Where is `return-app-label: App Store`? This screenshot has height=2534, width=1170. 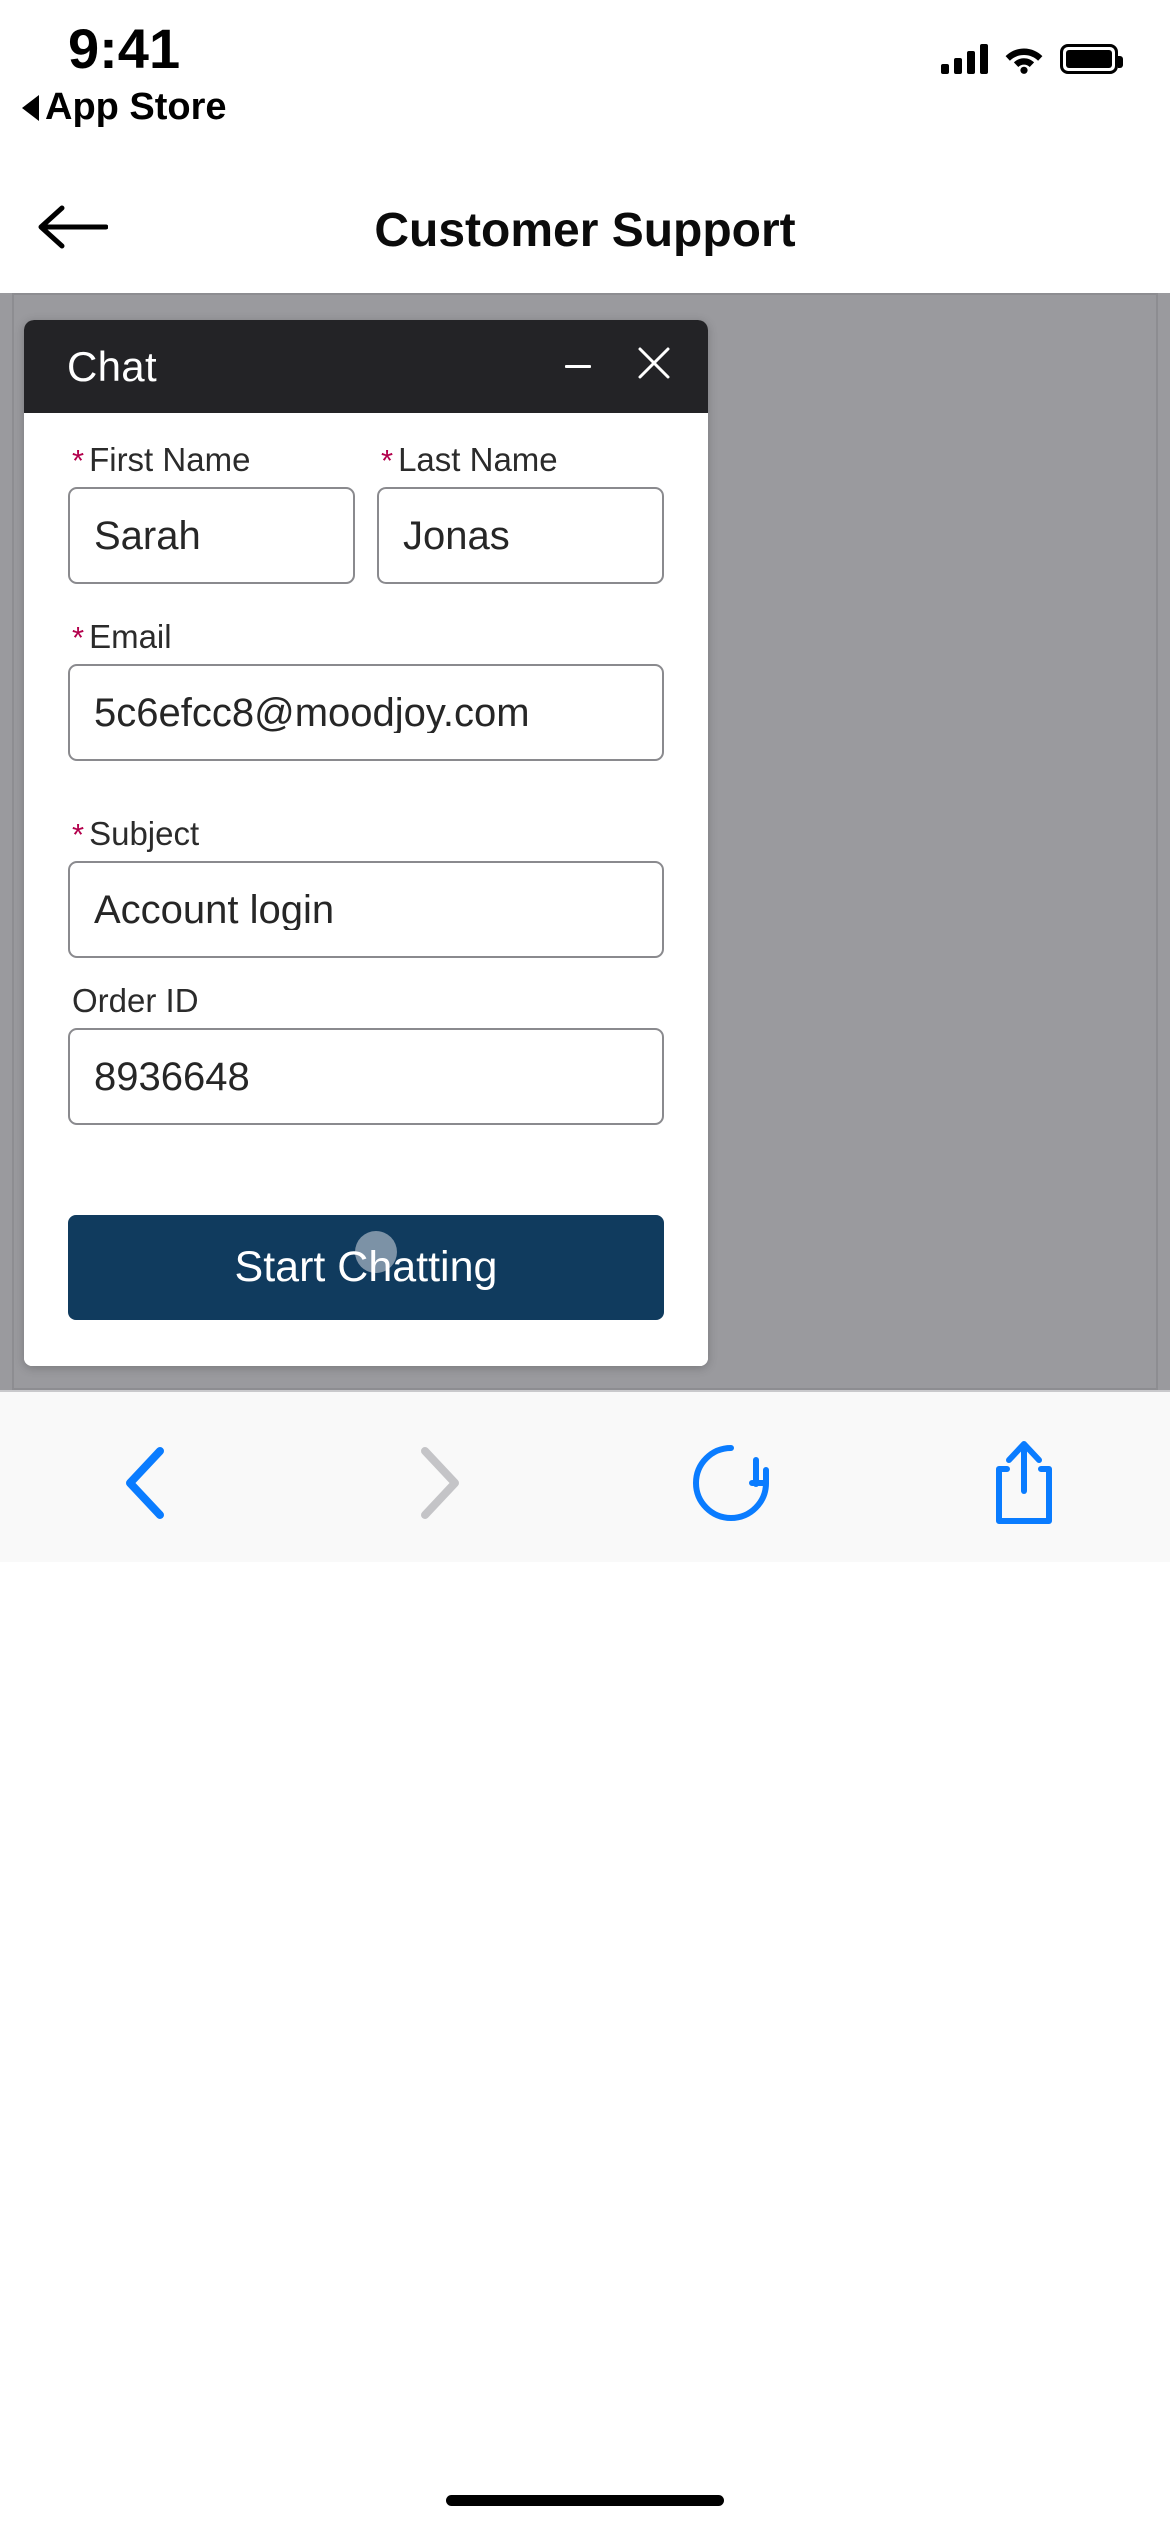
return-app-label: App Store is located at coordinates (136, 107).